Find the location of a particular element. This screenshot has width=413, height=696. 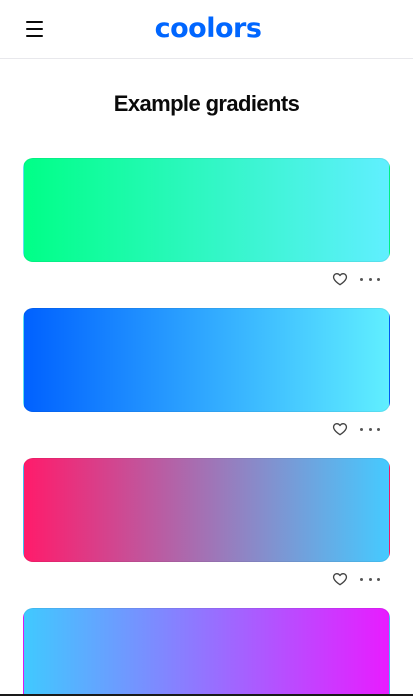

gradient-card is located at coordinates (206, 652).